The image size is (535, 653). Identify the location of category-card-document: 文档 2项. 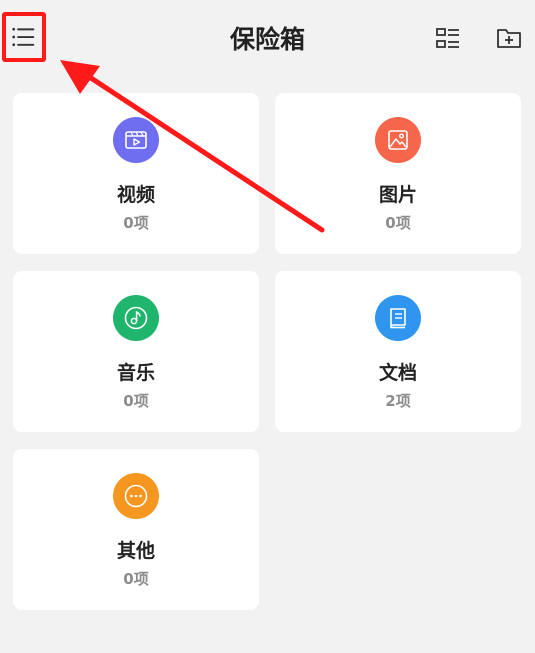
(398, 351).